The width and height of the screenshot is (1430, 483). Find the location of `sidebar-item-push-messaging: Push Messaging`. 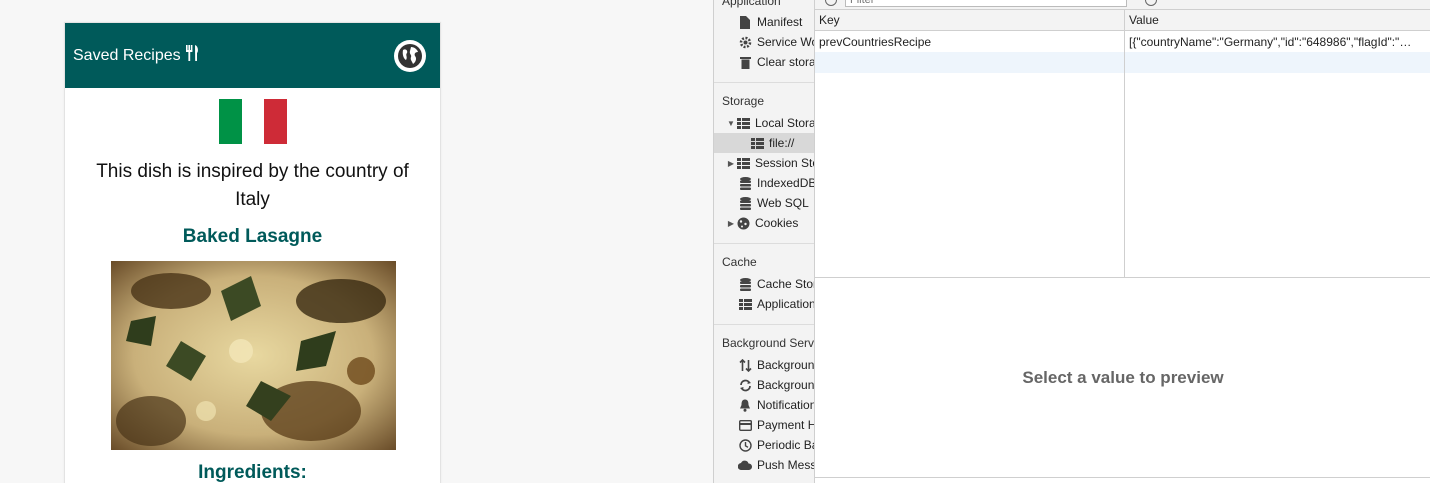

sidebar-item-push-messaging: Push Messaging is located at coordinates (764, 465).